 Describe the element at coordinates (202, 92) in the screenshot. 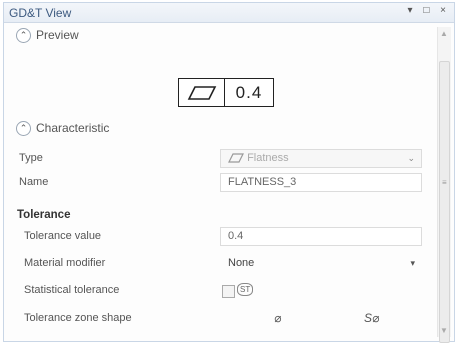

I see `flatness-parallelogram-icon` at that location.